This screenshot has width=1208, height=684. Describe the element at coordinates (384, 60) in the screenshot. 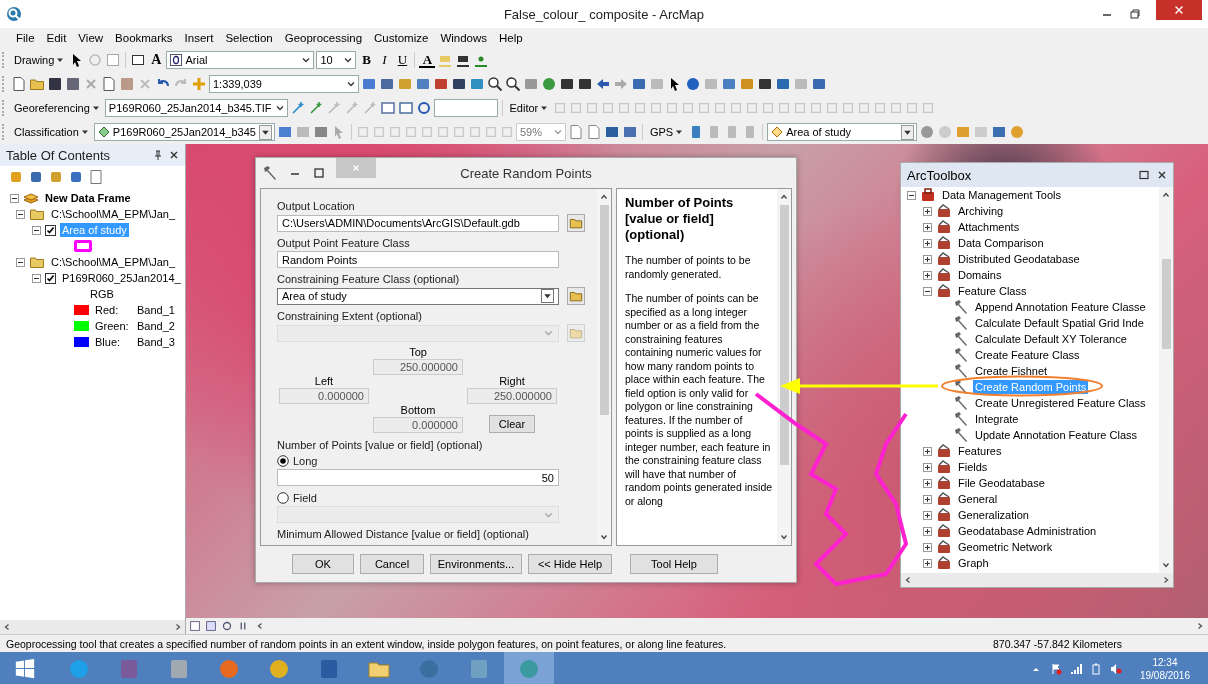

I see `italic-button: I` at that location.